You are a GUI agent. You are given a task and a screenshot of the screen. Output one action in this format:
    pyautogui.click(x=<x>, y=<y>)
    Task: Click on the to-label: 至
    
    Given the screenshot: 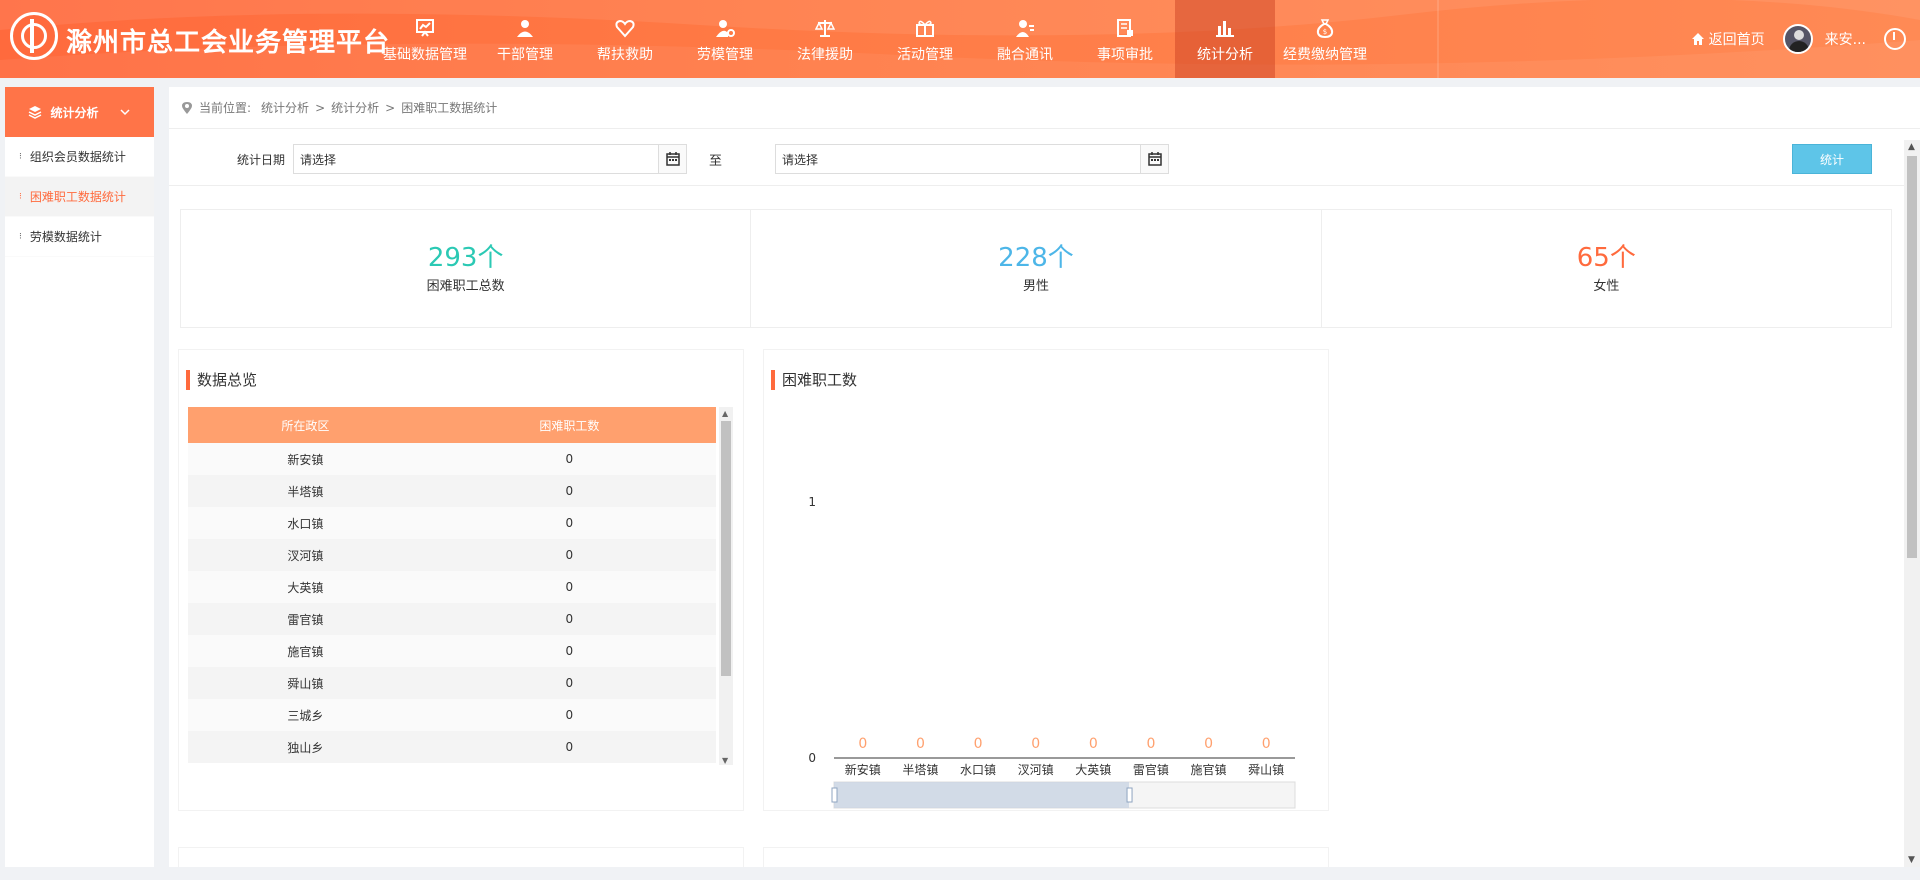 What is the action you would take?
    pyautogui.click(x=716, y=161)
    